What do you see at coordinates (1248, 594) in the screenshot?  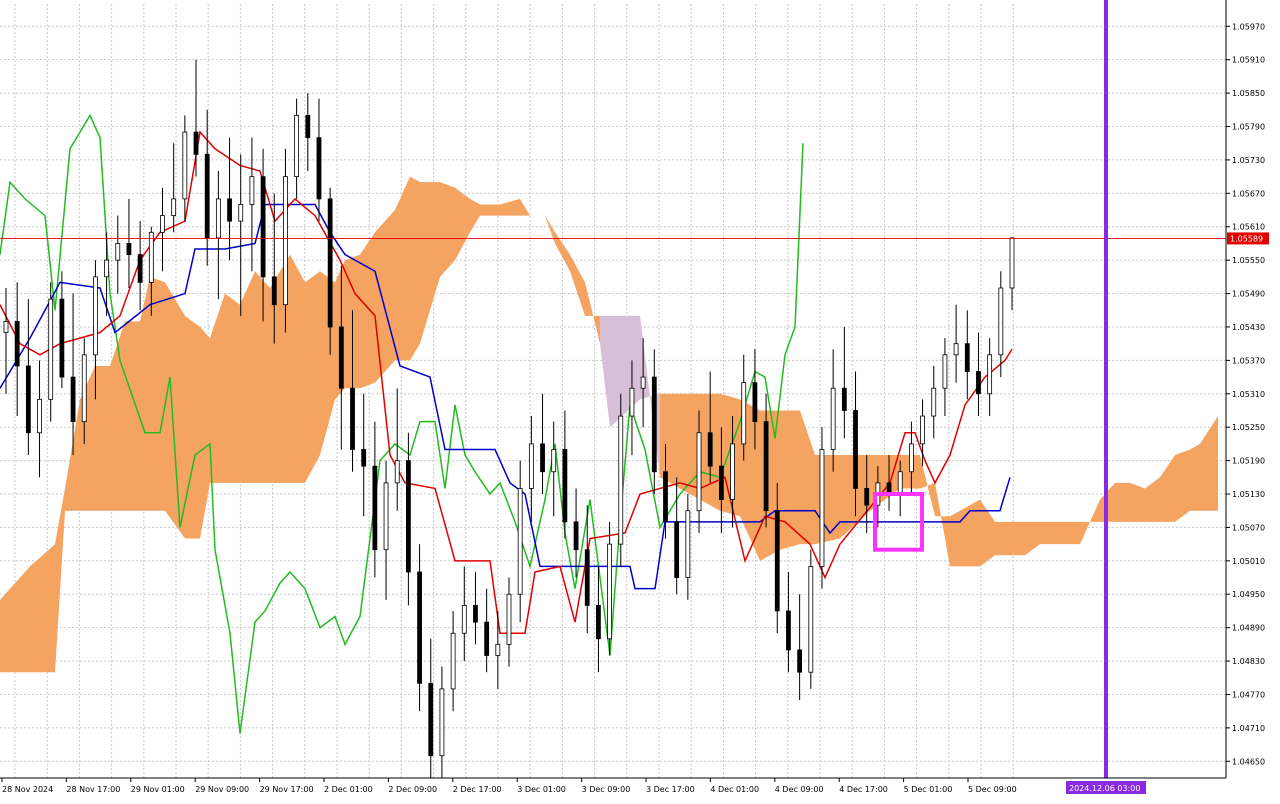 I see `y-tick-label: 1.04950` at bounding box center [1248, 594].